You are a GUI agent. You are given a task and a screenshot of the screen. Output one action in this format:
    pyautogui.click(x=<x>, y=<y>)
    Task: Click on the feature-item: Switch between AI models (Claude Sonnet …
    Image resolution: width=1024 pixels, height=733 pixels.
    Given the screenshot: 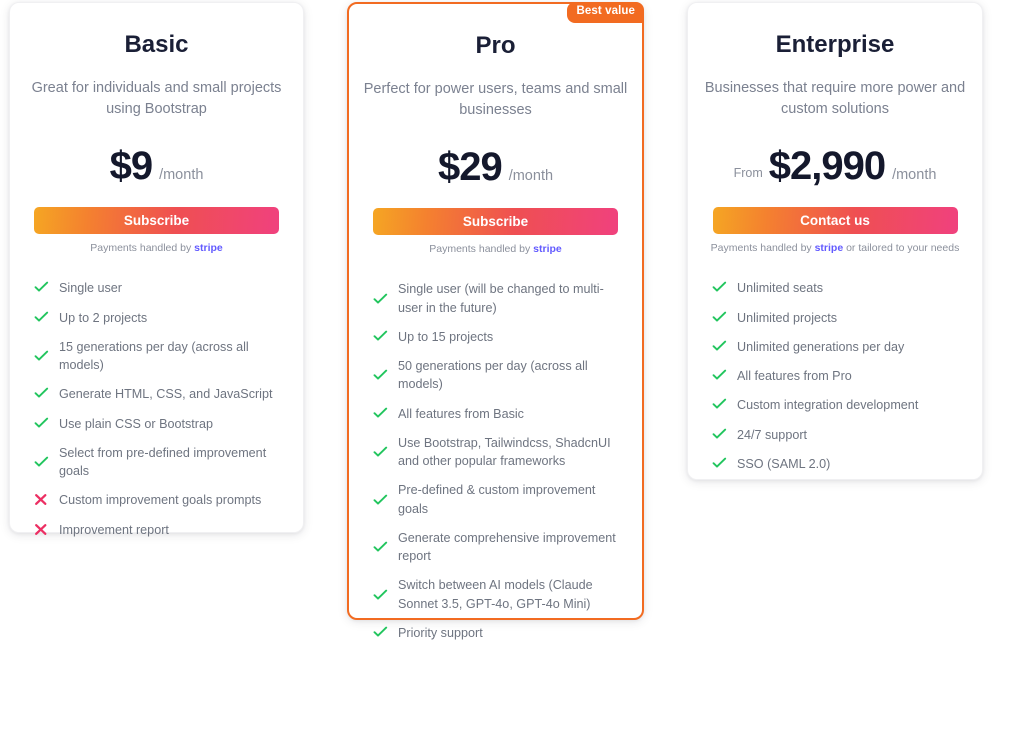 What is the action you would take?
    pyautogui.click(x=498, y=594)
    